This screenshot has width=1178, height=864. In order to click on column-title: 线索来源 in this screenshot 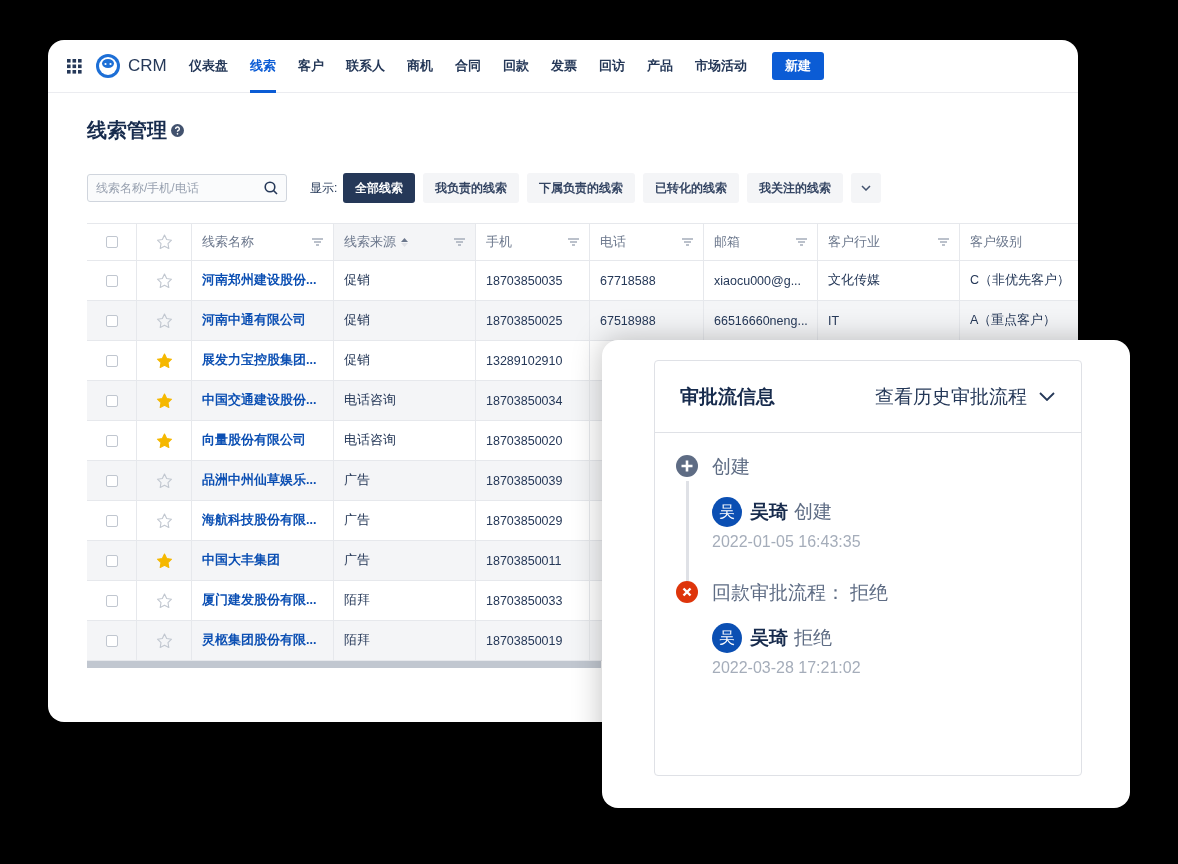, I will do `click(370, 242)`.